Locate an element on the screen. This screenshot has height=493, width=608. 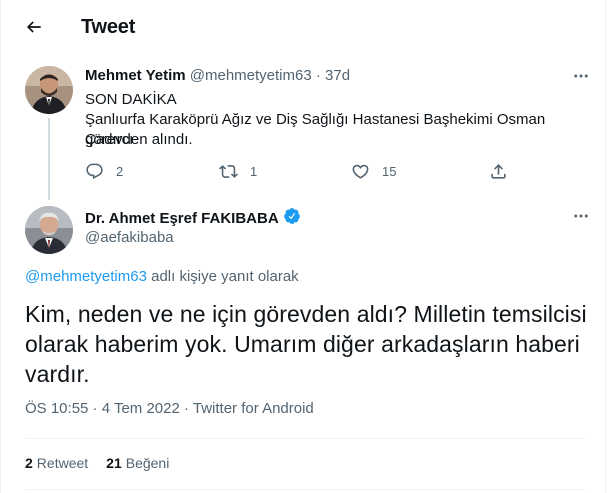
reply-to-handle-link: @mehmetyetim63 is located at coordinates (86, 276).